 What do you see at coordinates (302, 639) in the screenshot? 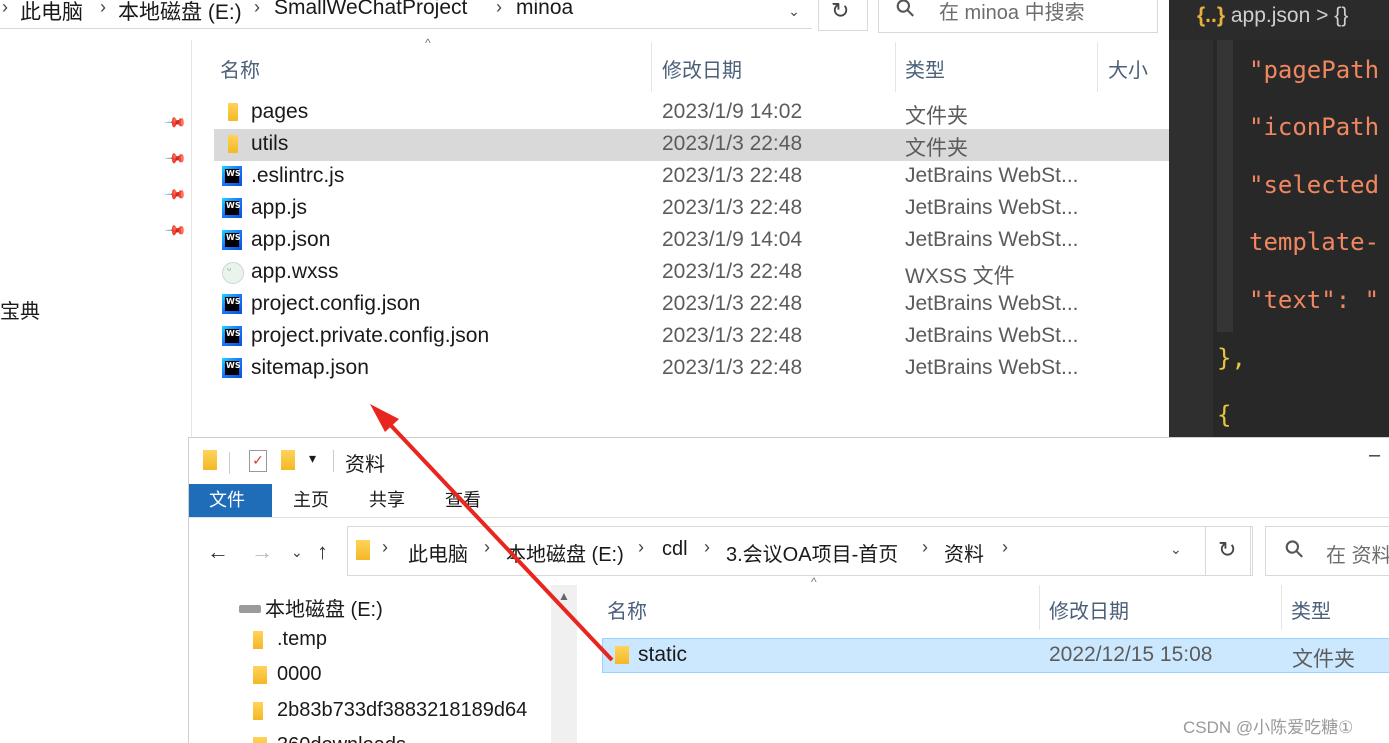
I see `tree-item: .temp` at bounding box center [302, 639].